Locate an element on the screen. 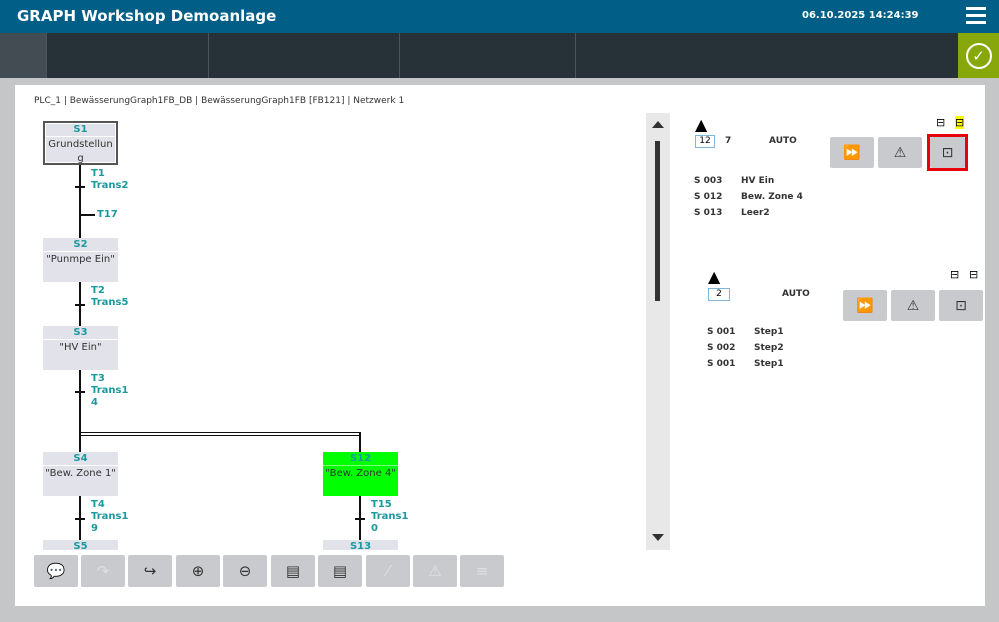 Image resolution: width=999 pixels, height=622 pixels. fast-forward-icon: ⏩ is located at coordinates (852, 152).